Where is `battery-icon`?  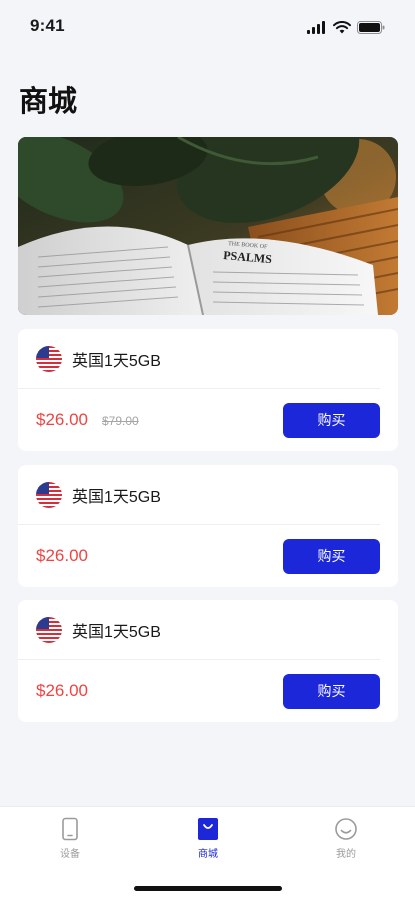
battery-icon is located at coordinates (371, 27).